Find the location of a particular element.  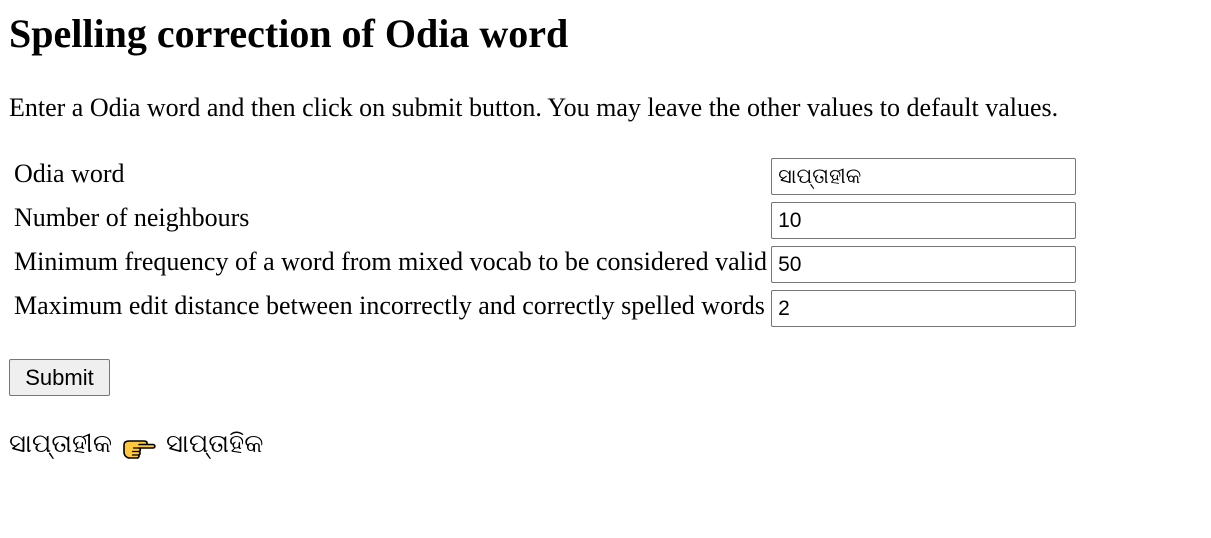

corrected-word-text: ସାପ୍ତାହିକ is located at coordinates (215, 444).